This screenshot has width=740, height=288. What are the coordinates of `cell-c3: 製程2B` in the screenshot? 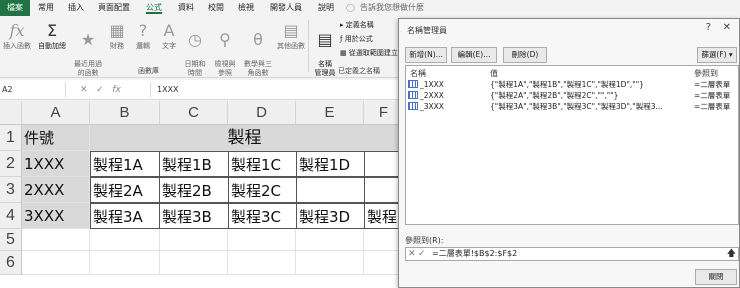 It's located at (194, 190).